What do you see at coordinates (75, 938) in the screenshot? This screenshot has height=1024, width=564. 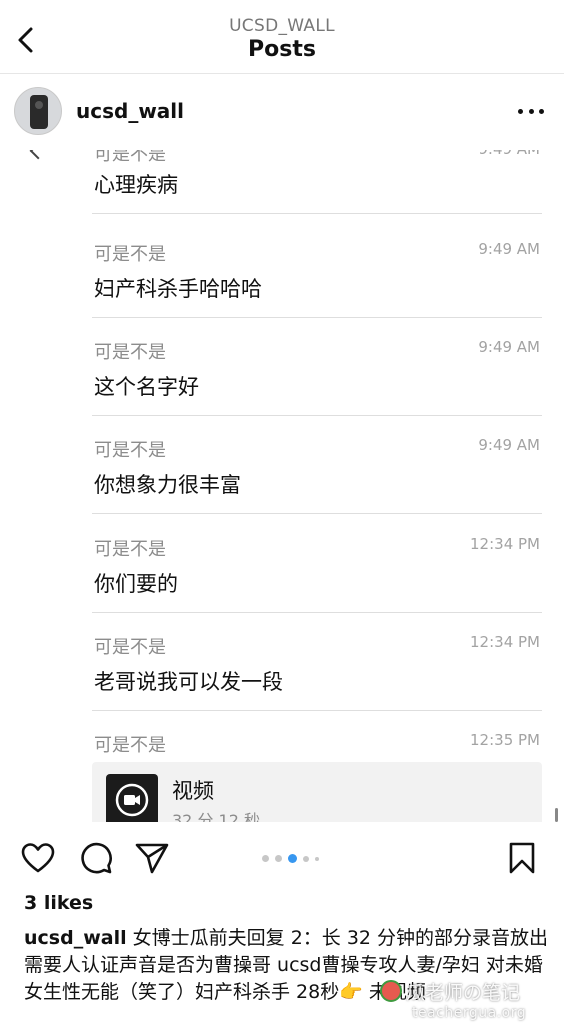 I see `caption-username: ucsd_wall` at bounding box center [75, 938].